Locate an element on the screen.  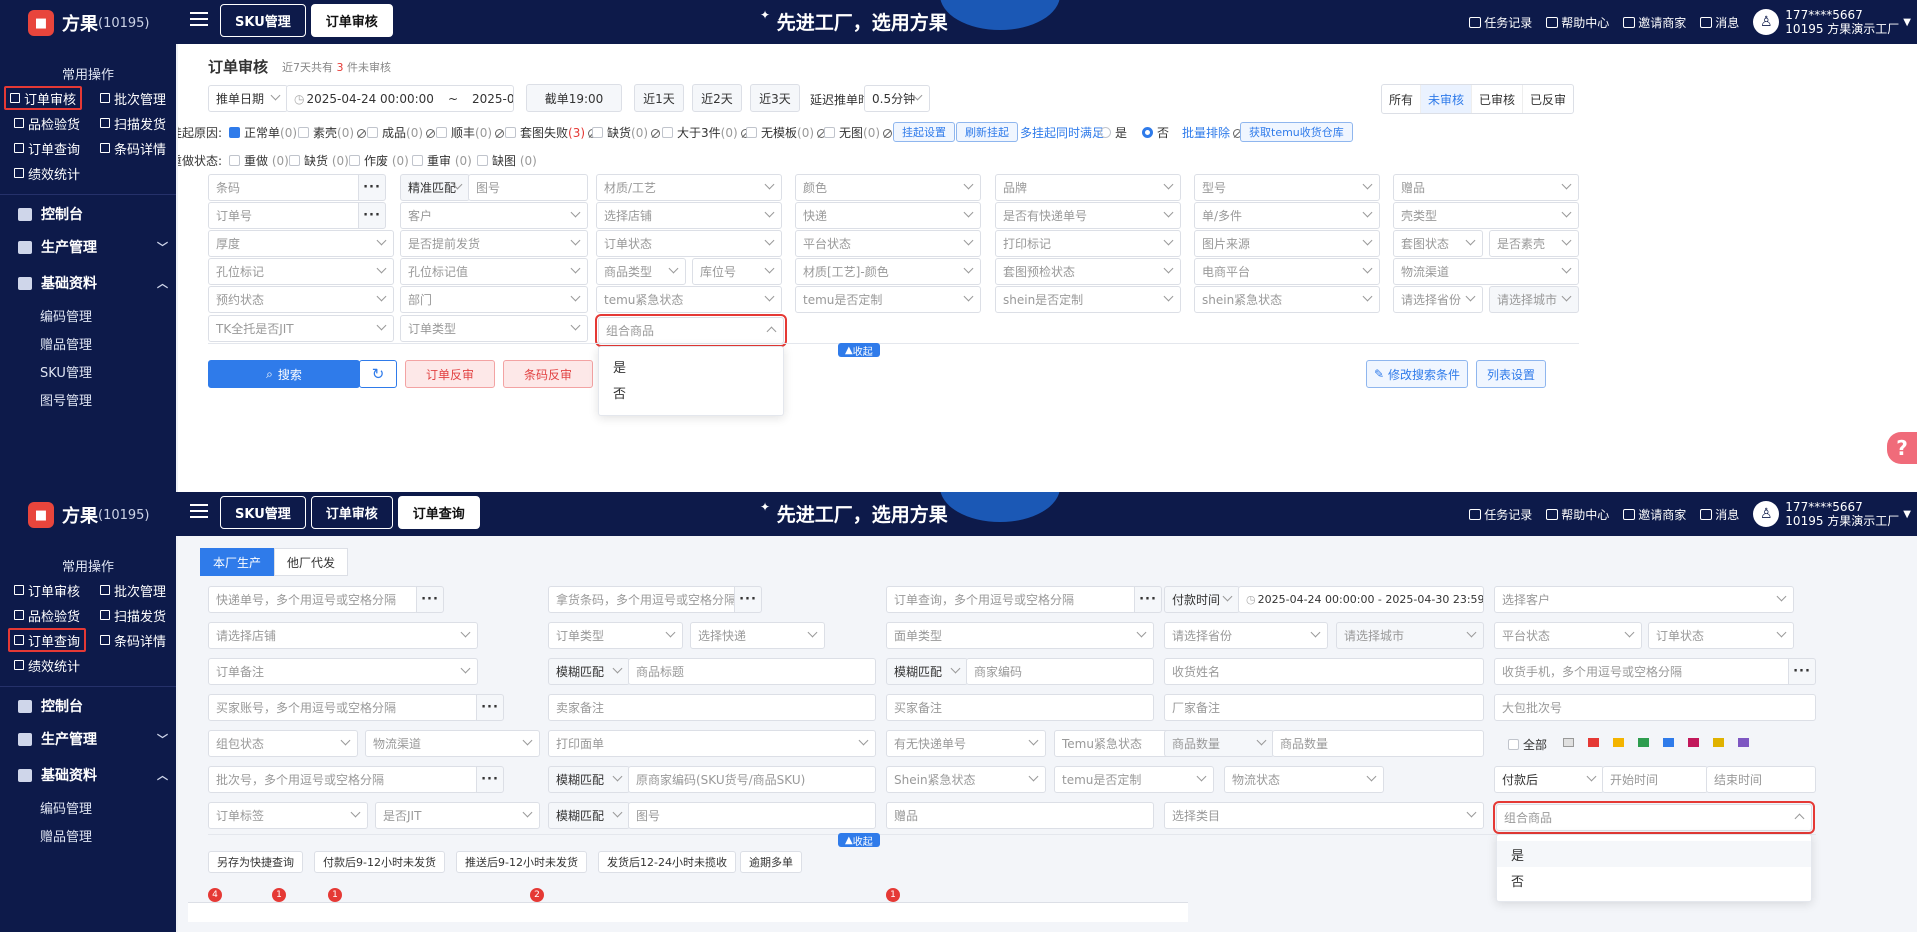
express-select: 选择快递 is located at coordinates (757, 635).